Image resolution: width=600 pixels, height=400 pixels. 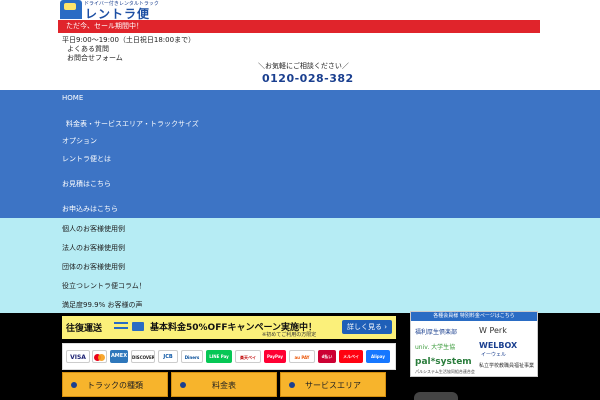 I want to click on welbox-subtext: イーウェル, so click(x=494, y=355).